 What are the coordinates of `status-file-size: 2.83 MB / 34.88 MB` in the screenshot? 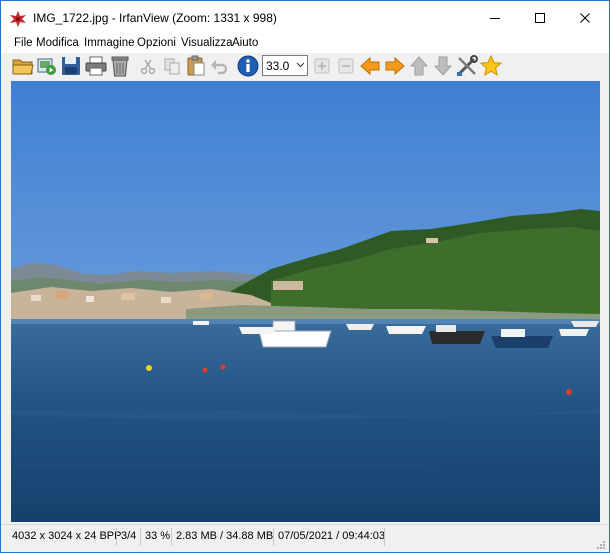 It's located at (225, 536).